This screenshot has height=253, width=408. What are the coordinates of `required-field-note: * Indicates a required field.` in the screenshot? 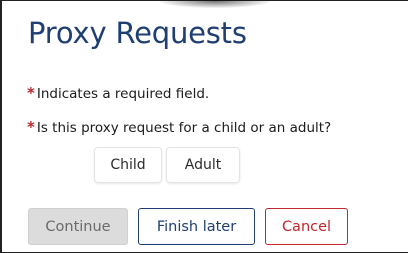 It's located at (118, 93).